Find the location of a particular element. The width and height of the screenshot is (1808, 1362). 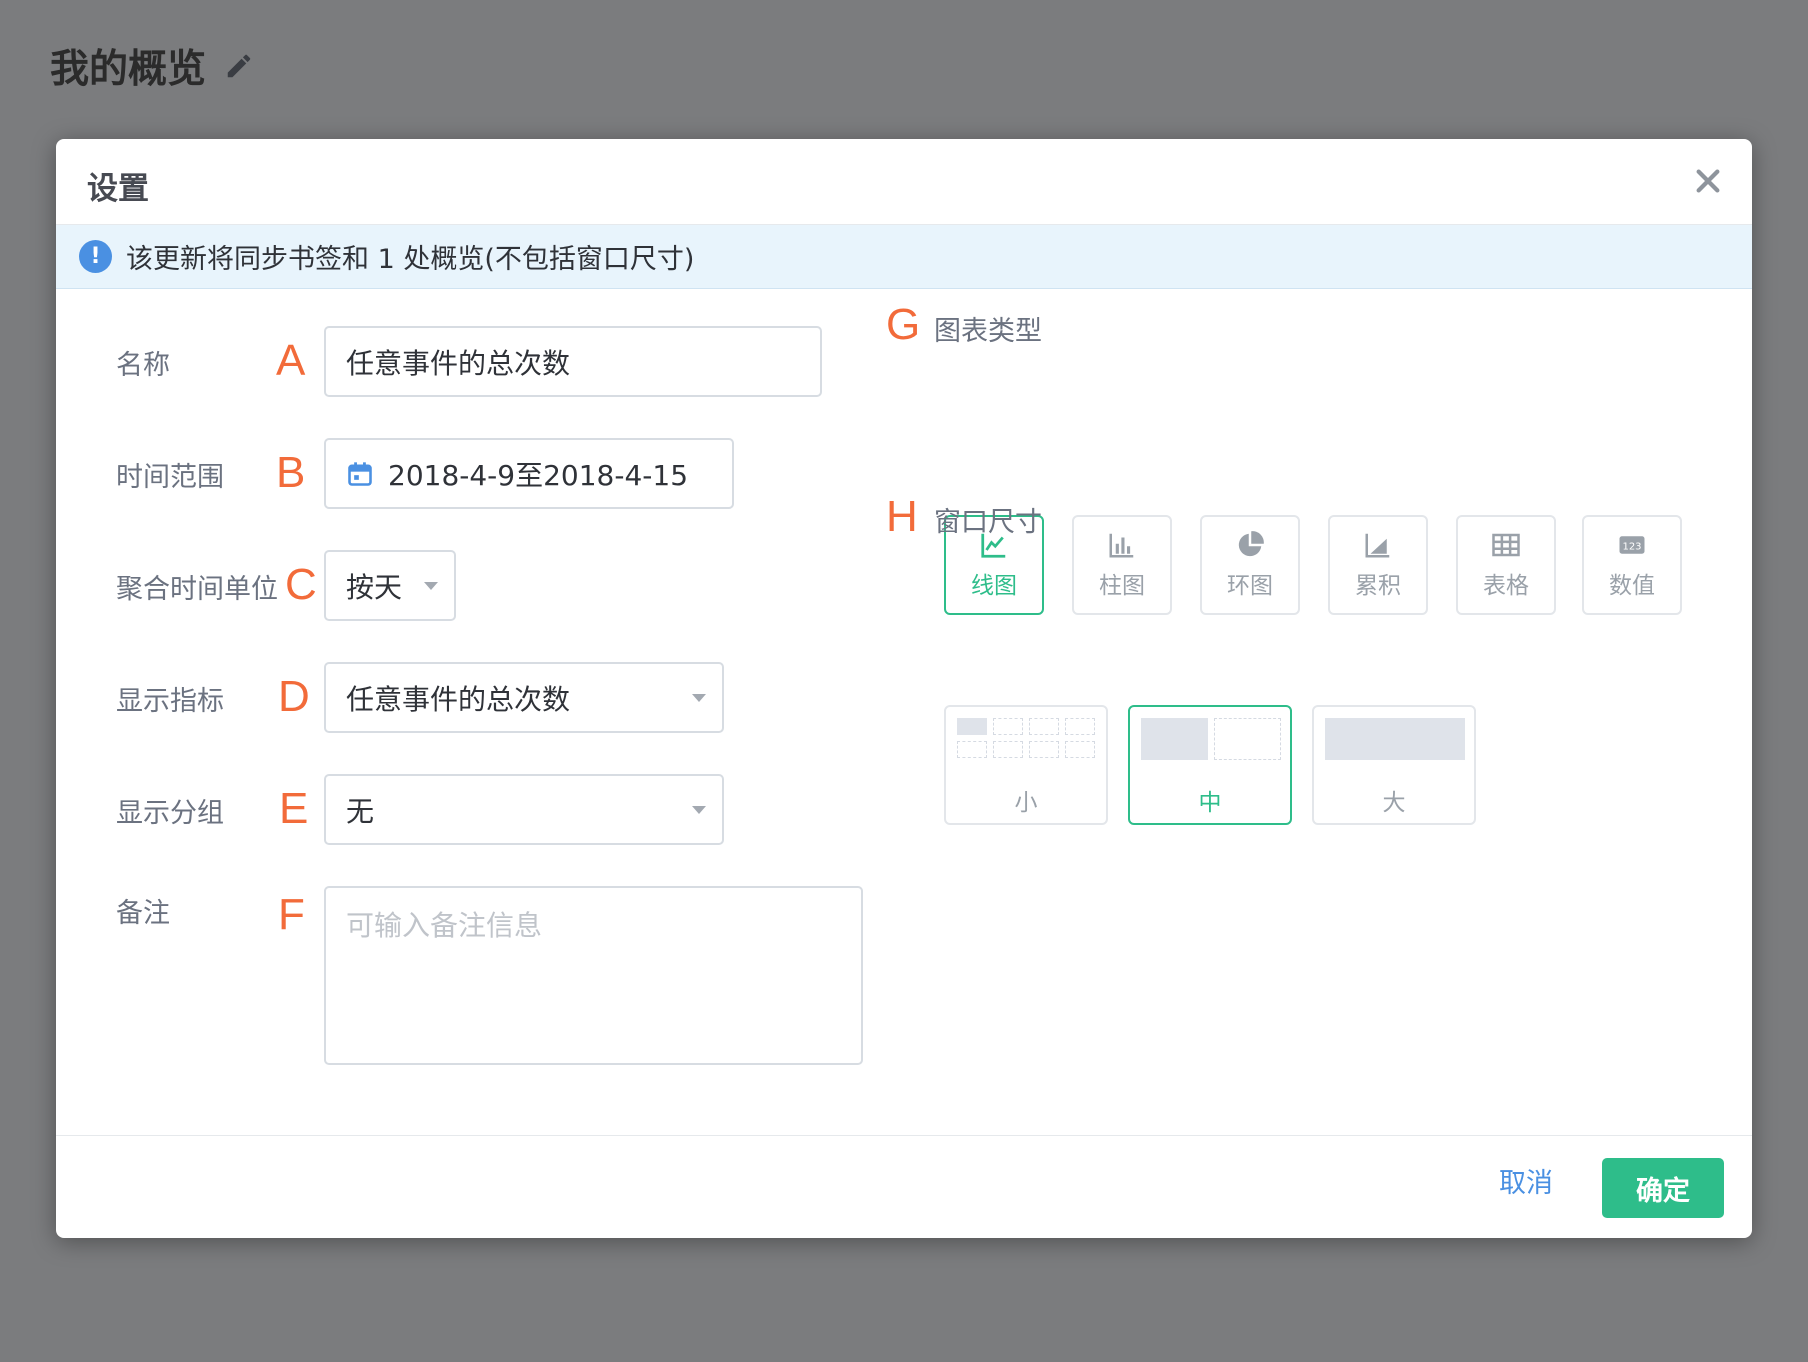

window-size-medium: 中 is located at coordinates (1210, 765).